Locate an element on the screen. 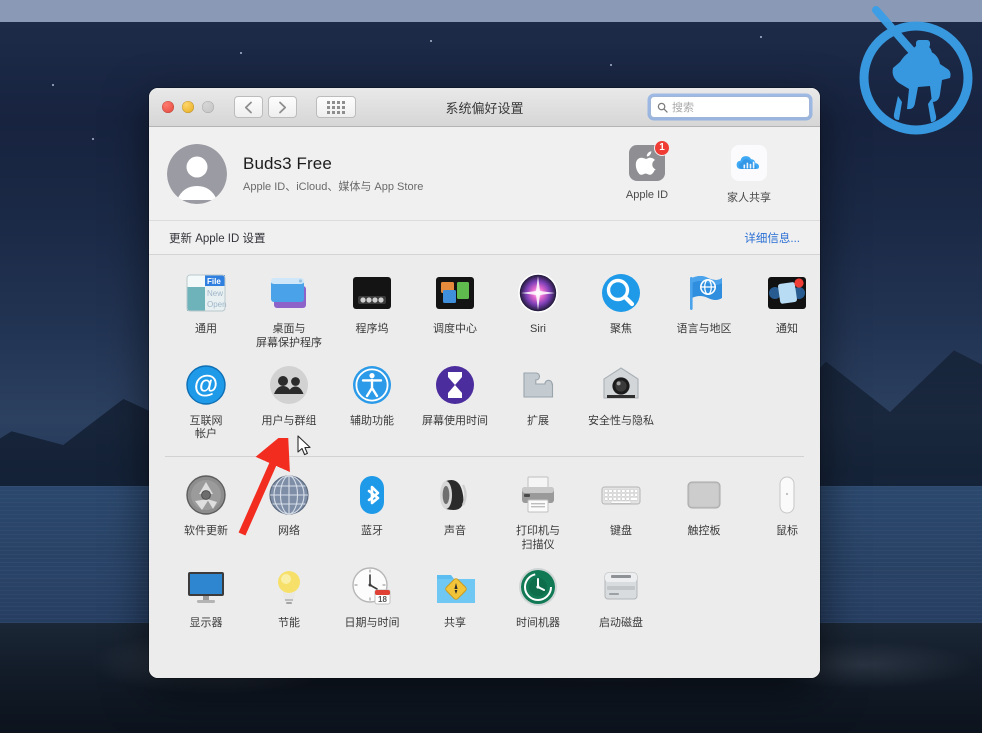  pref-desktop-screensaver: 桌面与 屏幕保护程序 is located at coordinates (289, 310).